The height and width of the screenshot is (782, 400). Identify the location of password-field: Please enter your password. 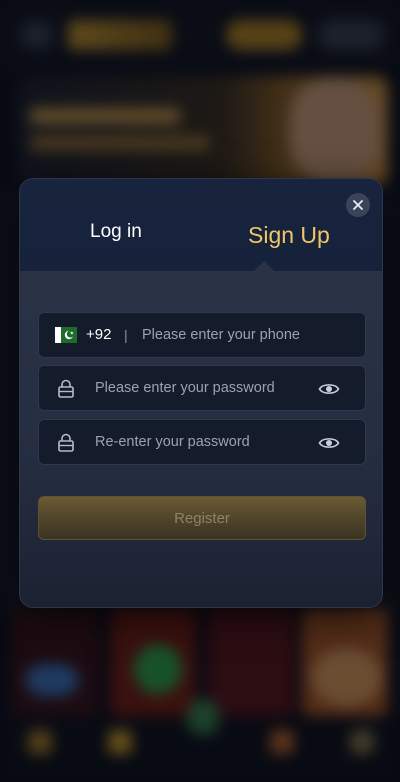
(202, 388).